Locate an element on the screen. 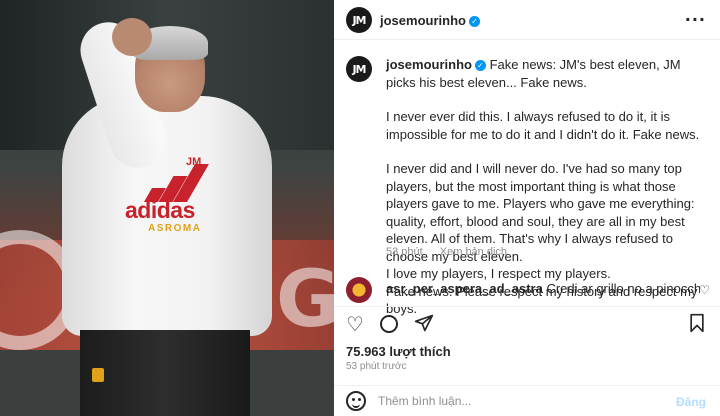 This screenshot has width=720, height=416. post-timestamp: 53 phút trước is located at coordinates (376, 366).